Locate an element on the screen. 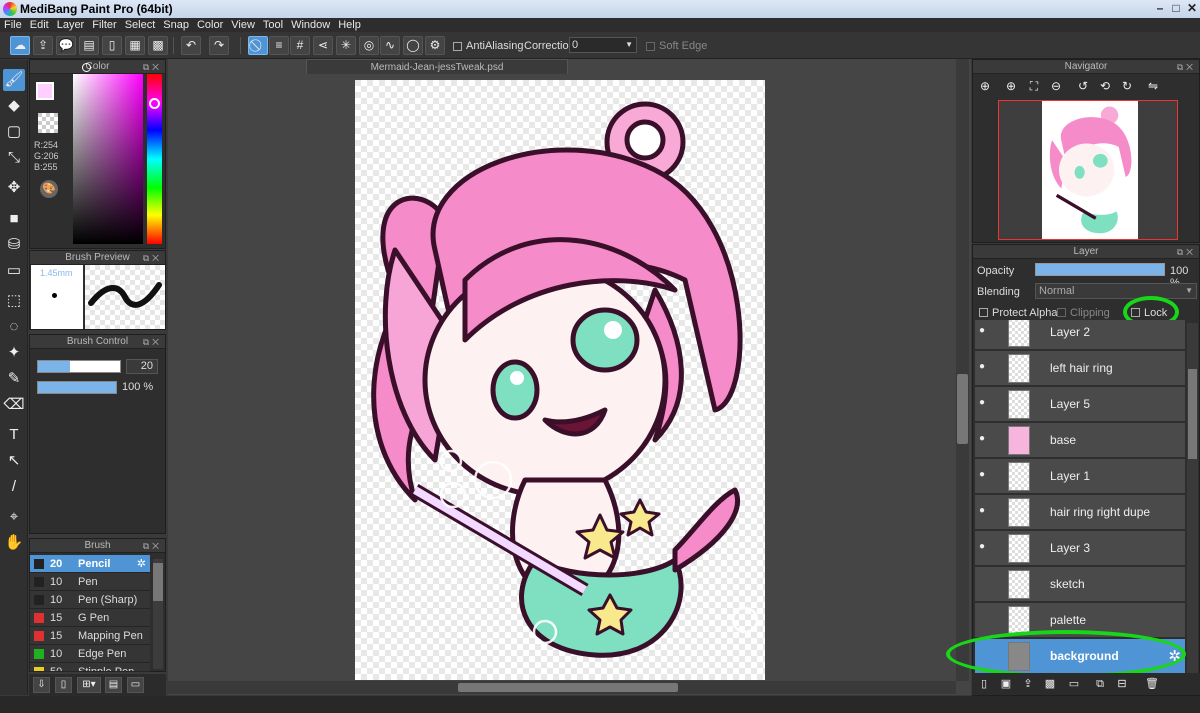 Image resolution: width=1200 pixels, height=713 pixels. brush-item: 15 Mapping Pen is located at coordinates (90, 636).